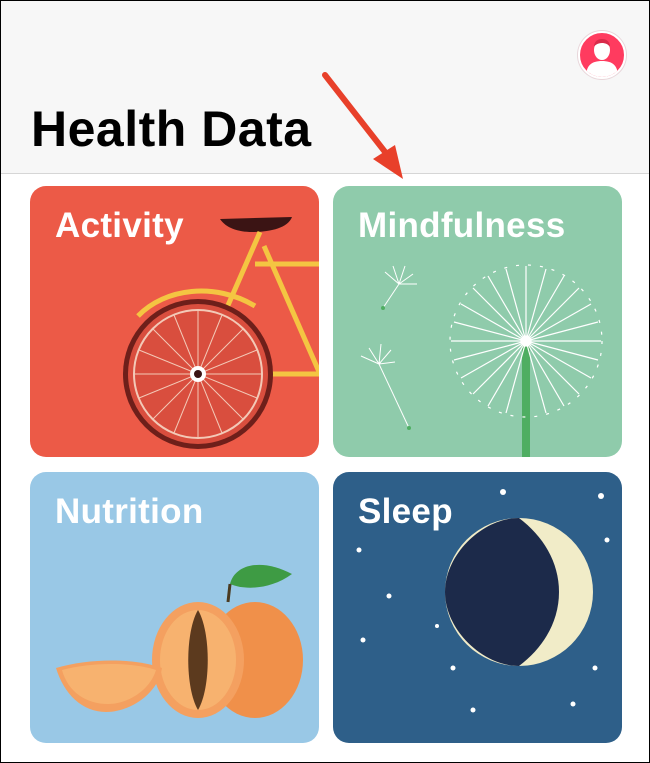 Image resolution: width=650 pixels, height=763 pixels. I want to click on tile-label-sleep: Sleep, so click(405, 511).